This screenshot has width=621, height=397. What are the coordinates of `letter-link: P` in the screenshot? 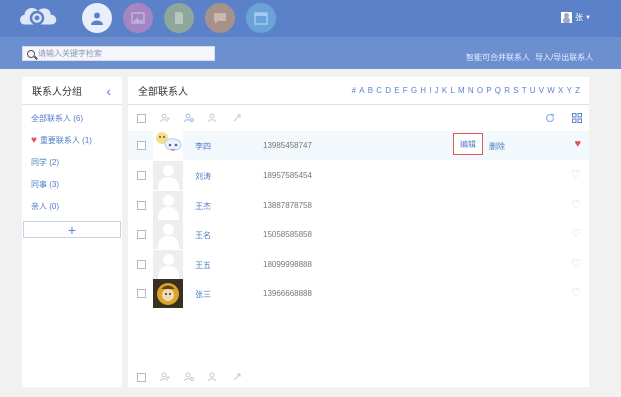 It's located at (488, 90).